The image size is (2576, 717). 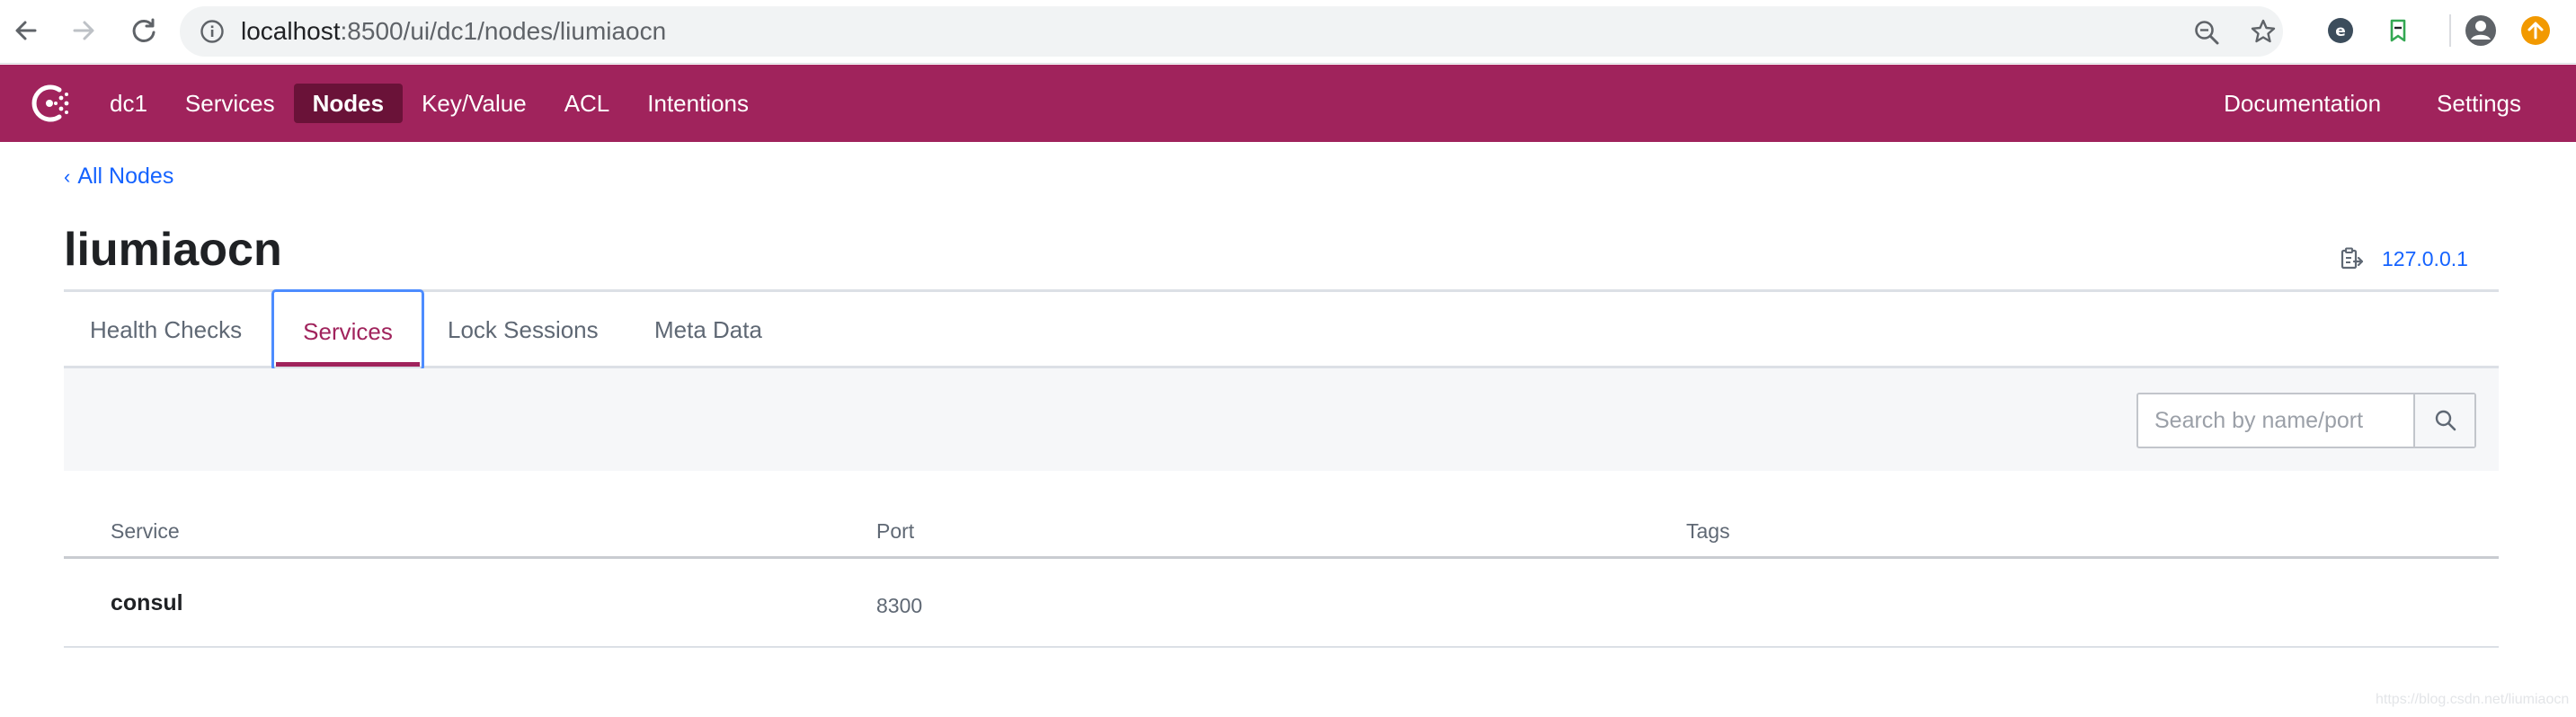 I want to click on filter-bar, so click(x=1281, y=419).